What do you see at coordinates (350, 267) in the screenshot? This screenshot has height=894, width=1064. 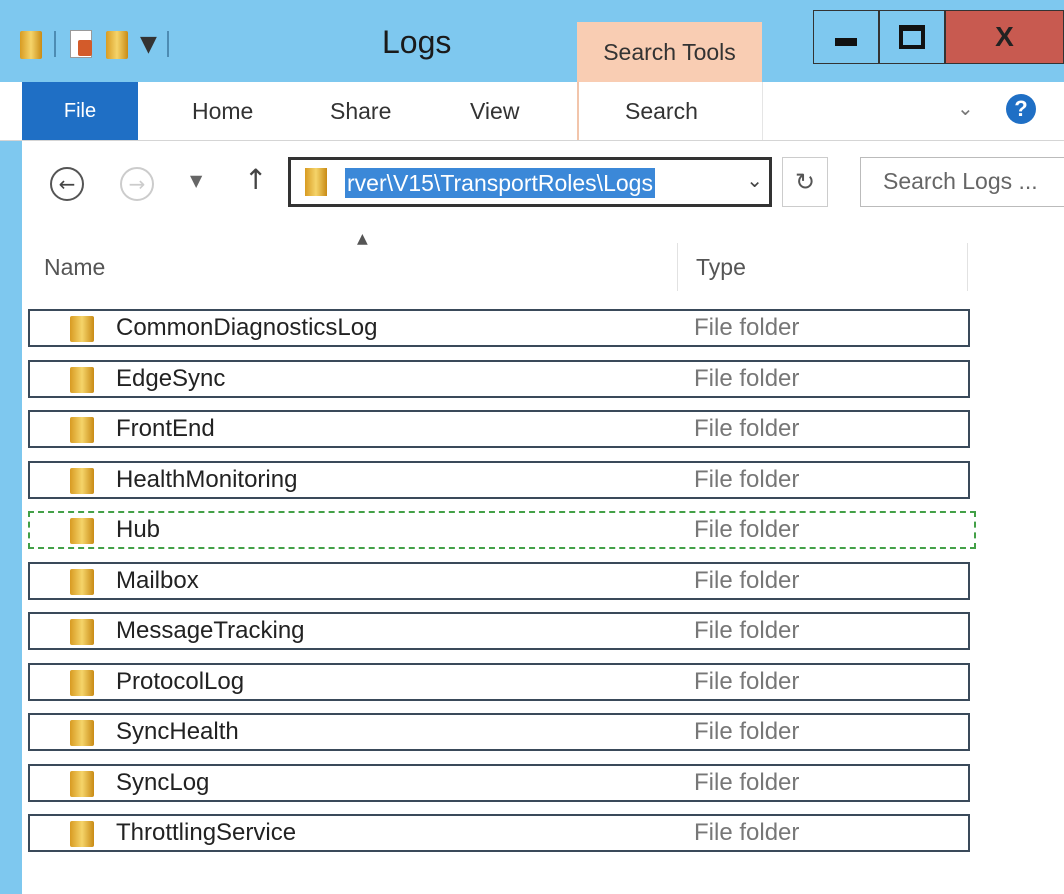 I see `column-header-name: Name` at bounding box center [350, 267].